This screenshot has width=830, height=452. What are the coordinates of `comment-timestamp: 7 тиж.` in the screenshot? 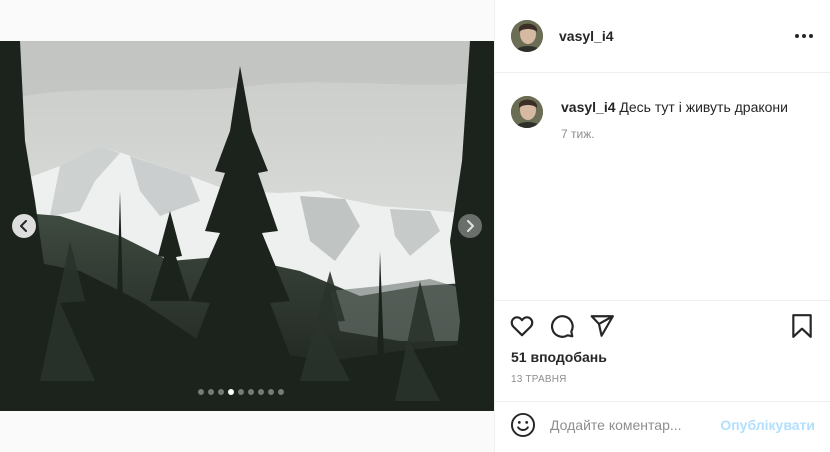 It's located at (578, 134).